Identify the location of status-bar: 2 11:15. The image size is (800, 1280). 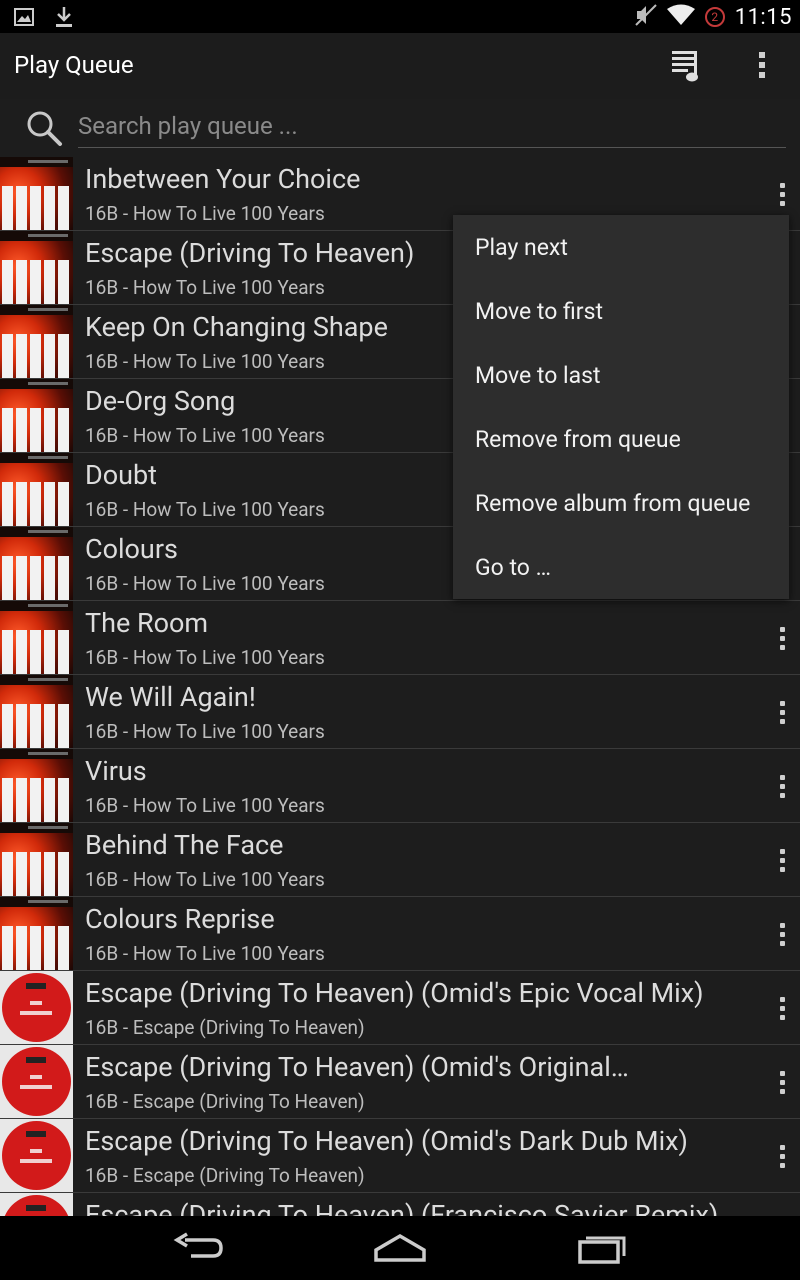
(400, 16).